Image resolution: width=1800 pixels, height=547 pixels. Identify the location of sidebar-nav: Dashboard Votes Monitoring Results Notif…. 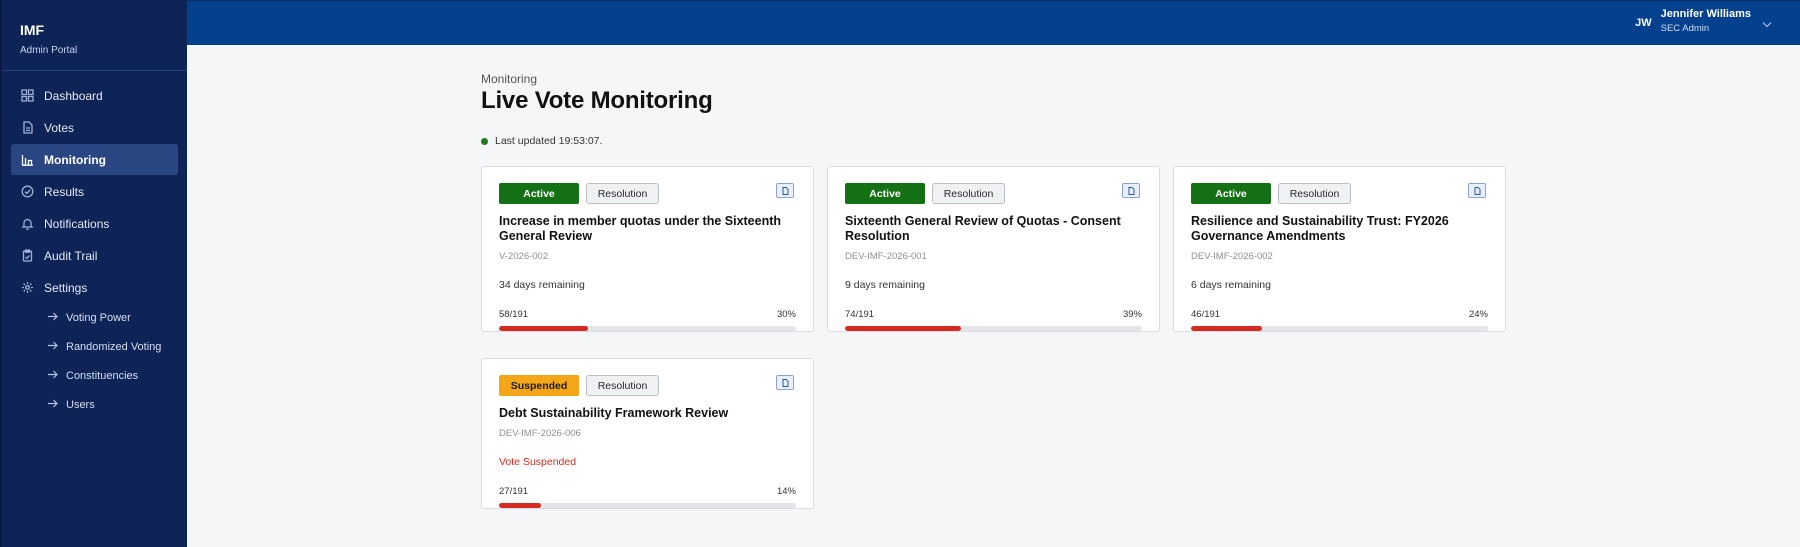
(94, 245).